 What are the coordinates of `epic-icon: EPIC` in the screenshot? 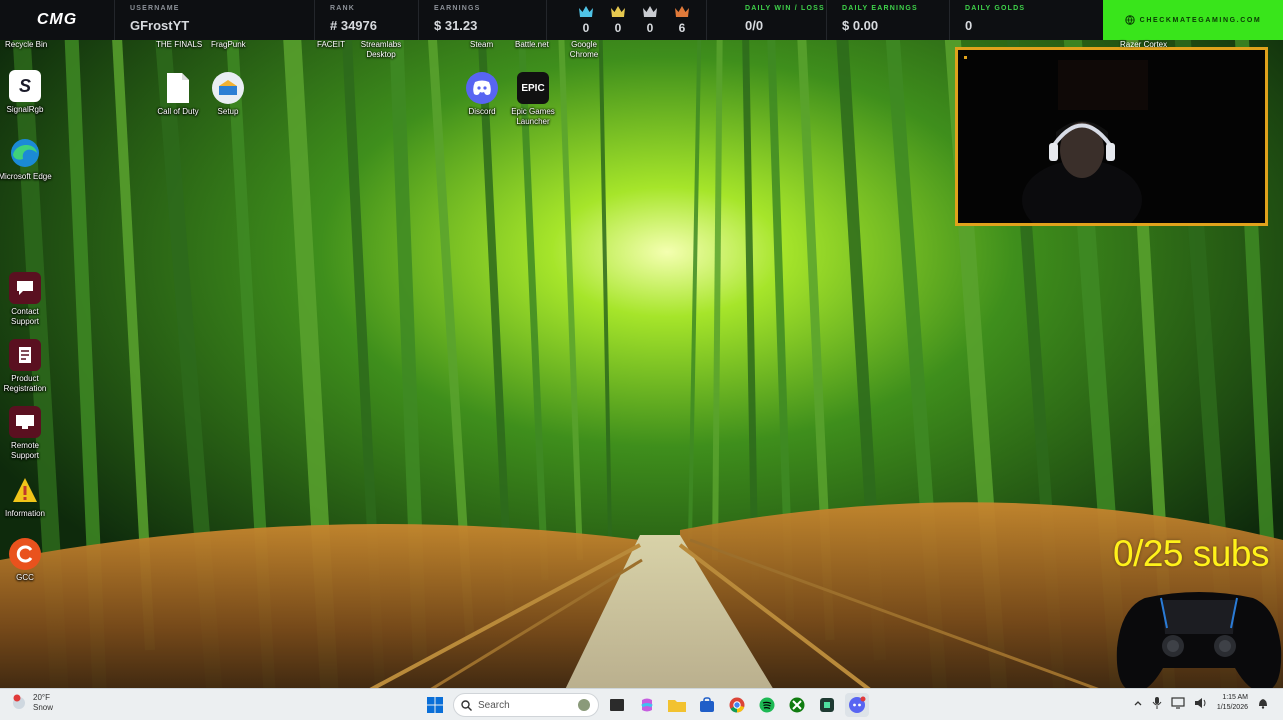 It's located at (533, 88).